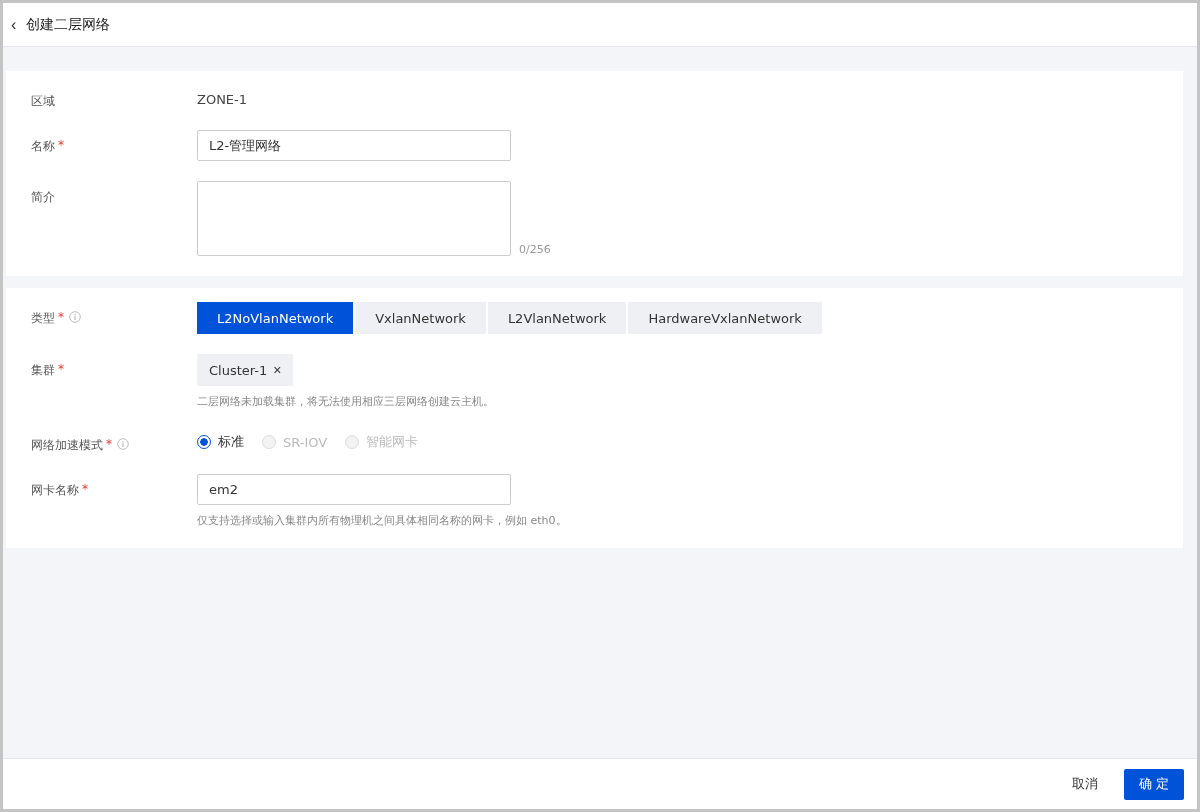 This screenshot has height=812, width=1200. I want to click on help-text: 二层网络未加载集群，将无法使用相应三层网络创建云主机。, so click(345, 401).